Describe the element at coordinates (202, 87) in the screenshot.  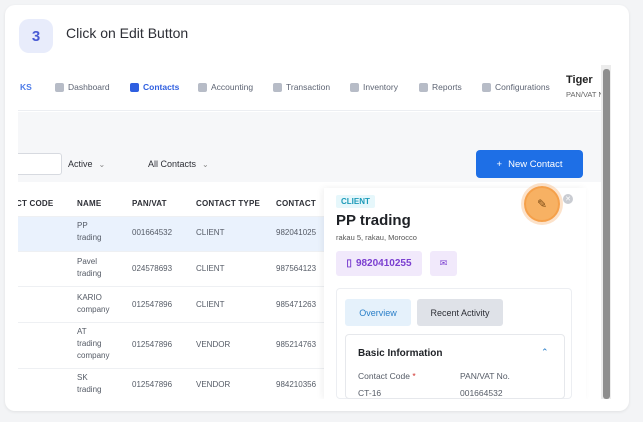
I see `cube-icon` at that location.